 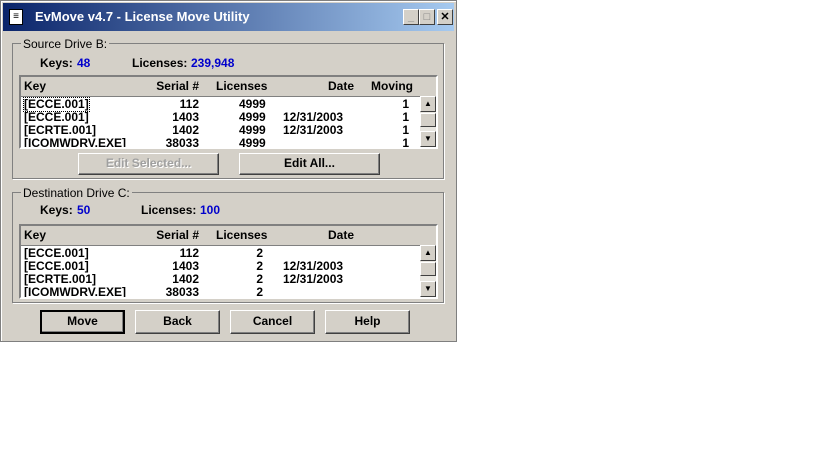 I want to click on destination-licenses-value: 100, so click(x=210, y=210).